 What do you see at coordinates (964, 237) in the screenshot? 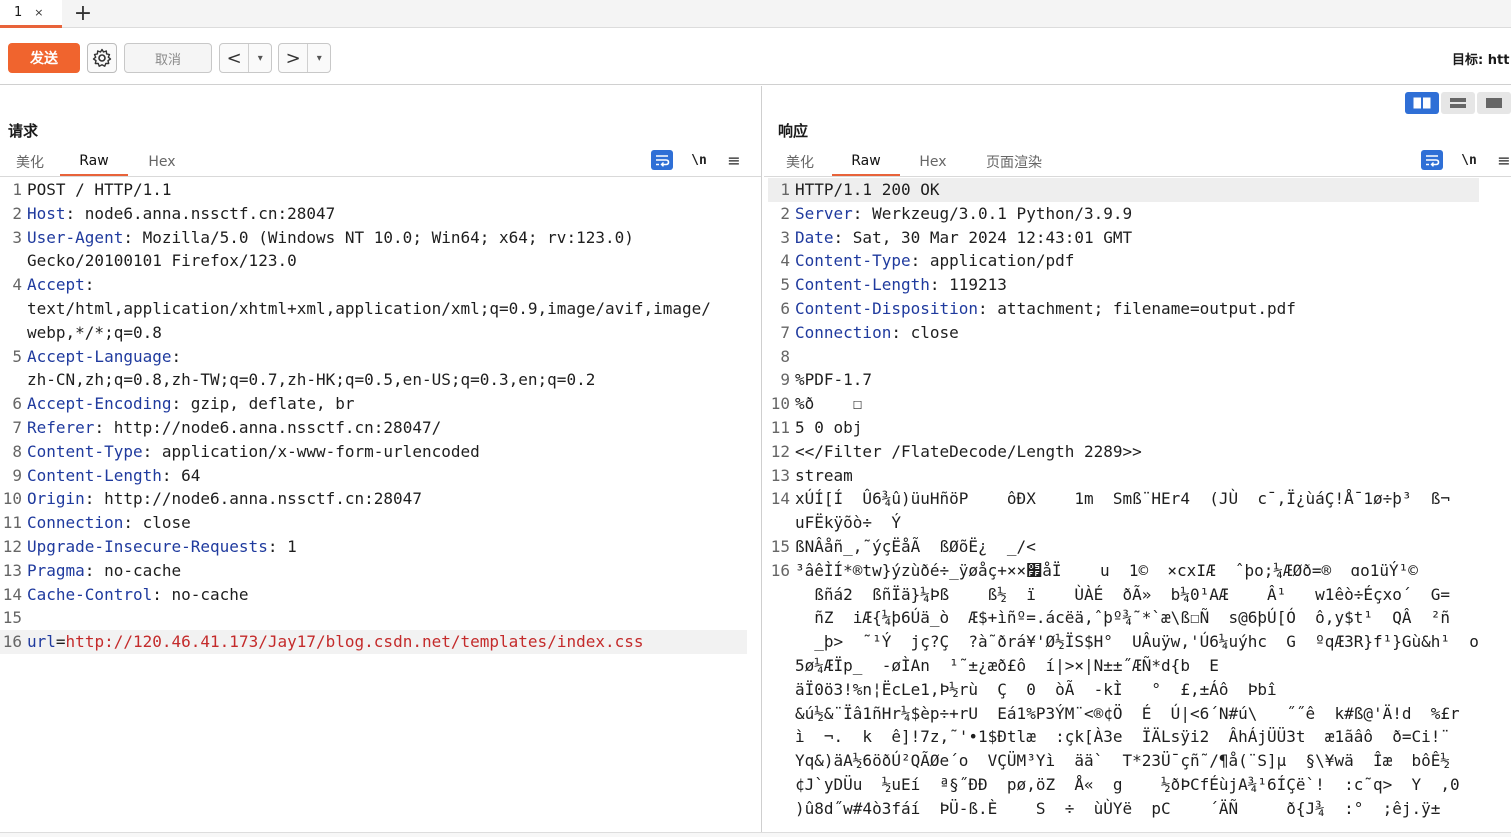
I see `header-line: Date: Sat, 30 Mar 2024 12:43:01 GMT` at bounding box center [964, 237].